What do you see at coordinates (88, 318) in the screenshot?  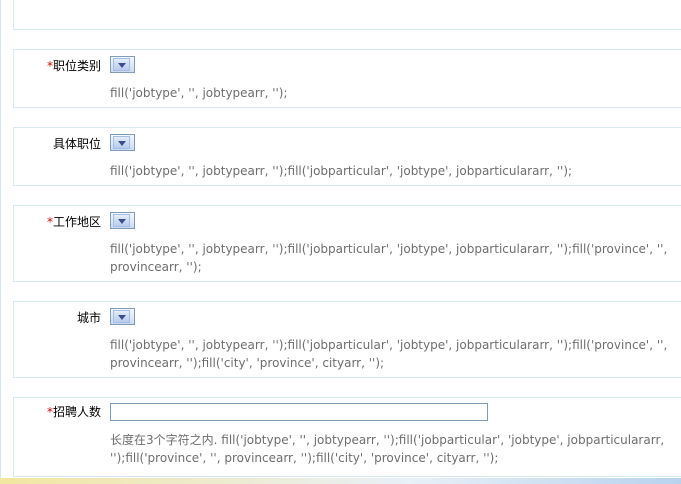 I see `field-label-city: 城市` at bounding box center [88, 318].